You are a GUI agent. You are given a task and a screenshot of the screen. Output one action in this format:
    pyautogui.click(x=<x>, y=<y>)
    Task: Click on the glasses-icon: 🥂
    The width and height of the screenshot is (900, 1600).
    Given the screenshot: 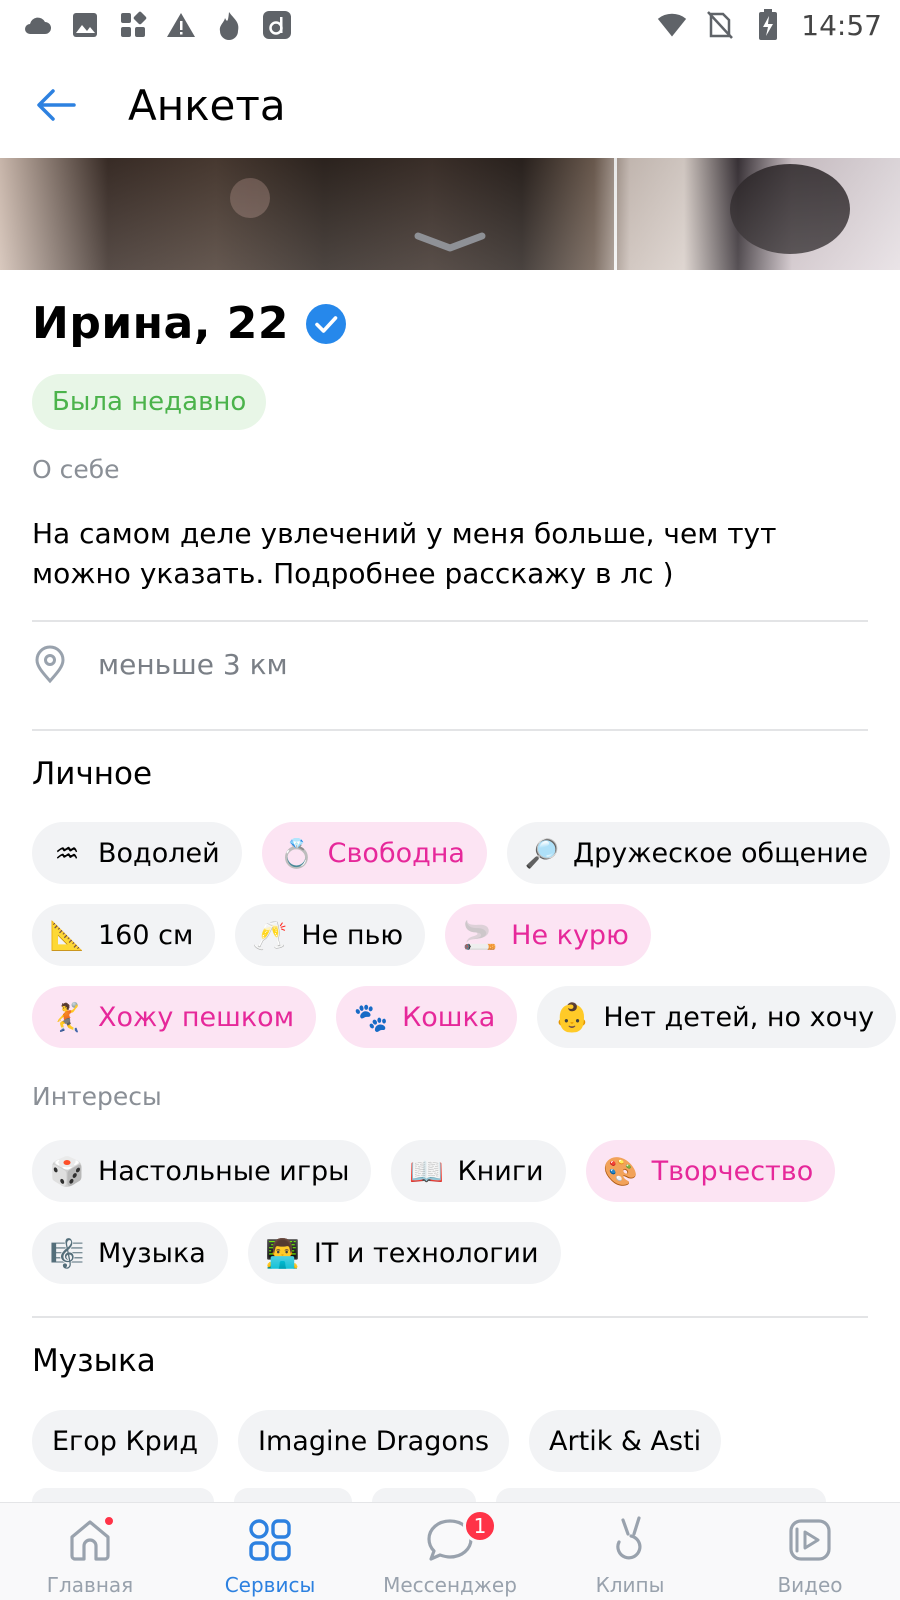 What is the action you would take?
    pyautogui.click(x=270, y=935)
    